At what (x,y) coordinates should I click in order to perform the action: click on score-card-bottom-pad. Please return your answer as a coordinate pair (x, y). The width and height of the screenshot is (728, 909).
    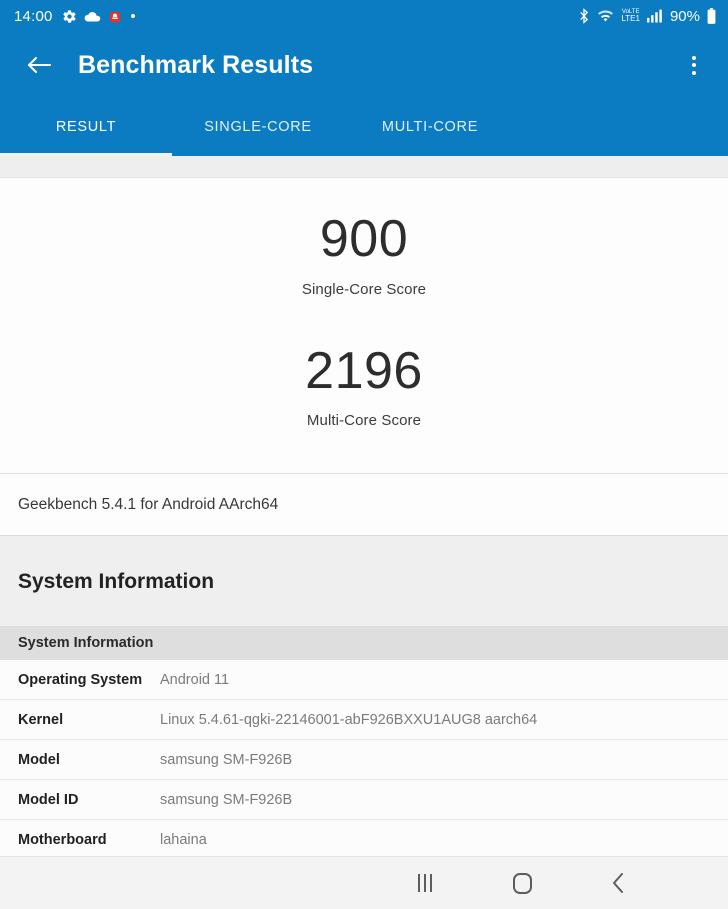
    Looking at the image, I should click on (364, 451).